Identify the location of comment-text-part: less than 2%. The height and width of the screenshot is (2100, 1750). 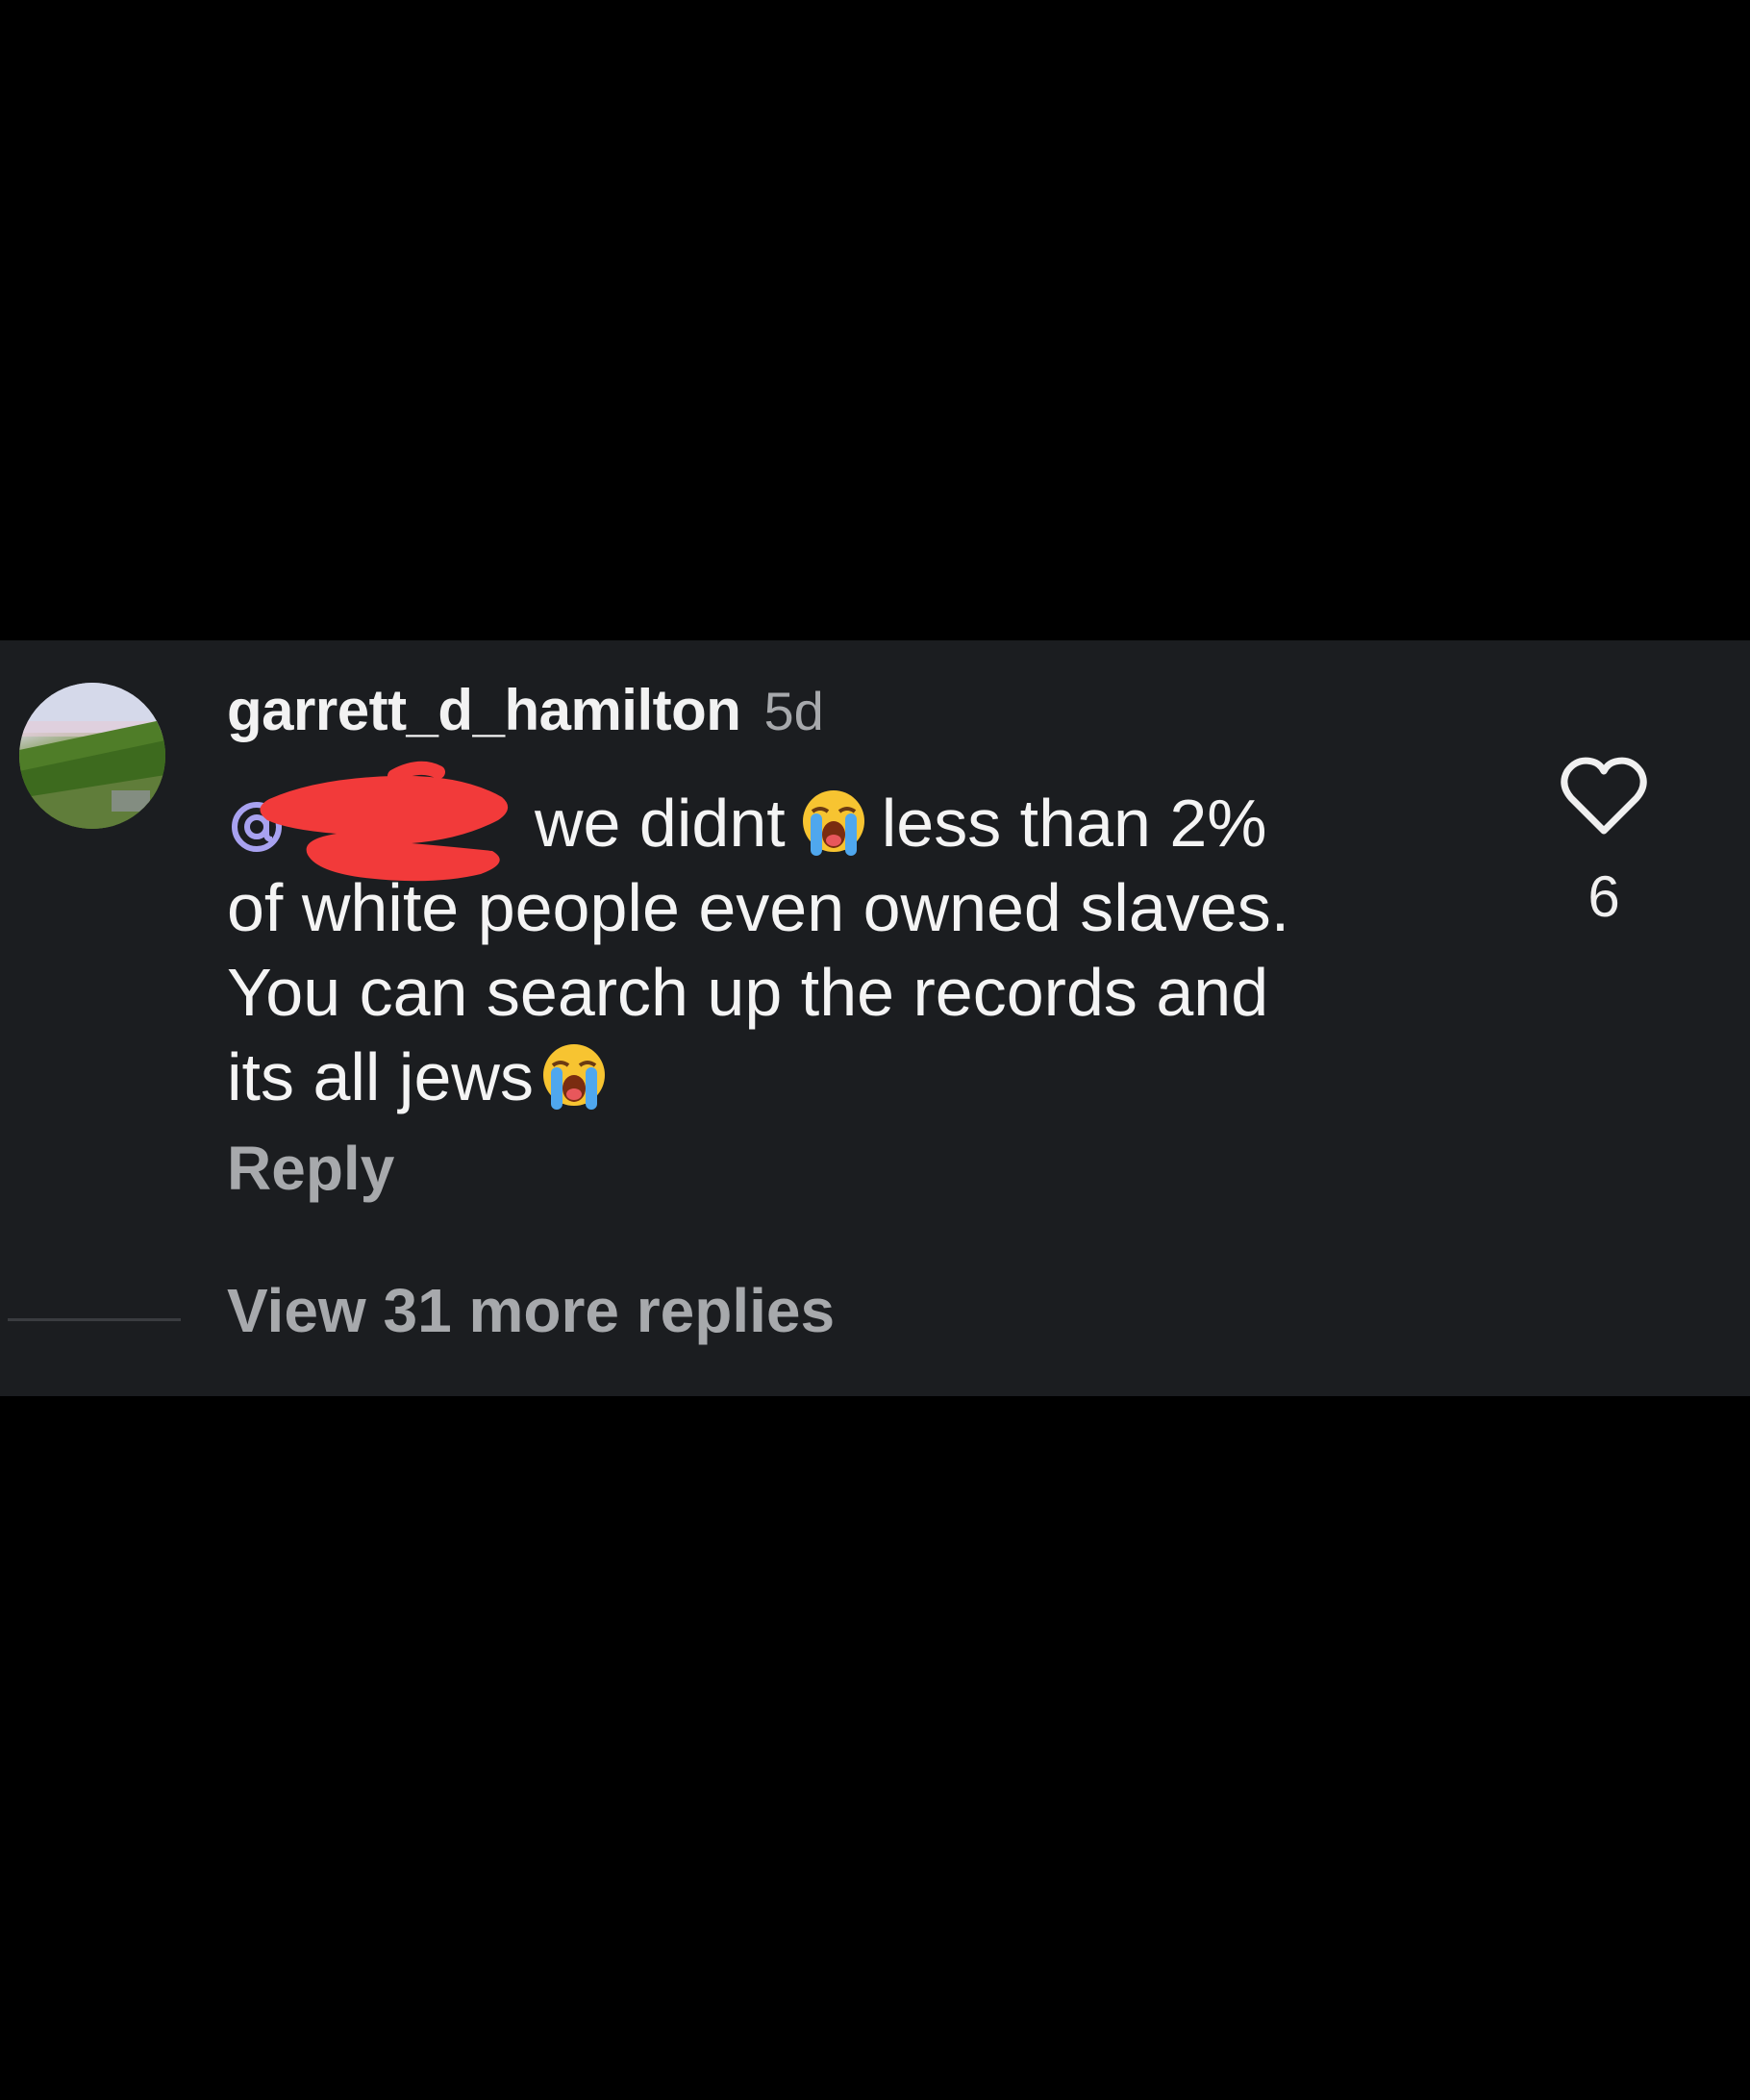
(1074, 824).